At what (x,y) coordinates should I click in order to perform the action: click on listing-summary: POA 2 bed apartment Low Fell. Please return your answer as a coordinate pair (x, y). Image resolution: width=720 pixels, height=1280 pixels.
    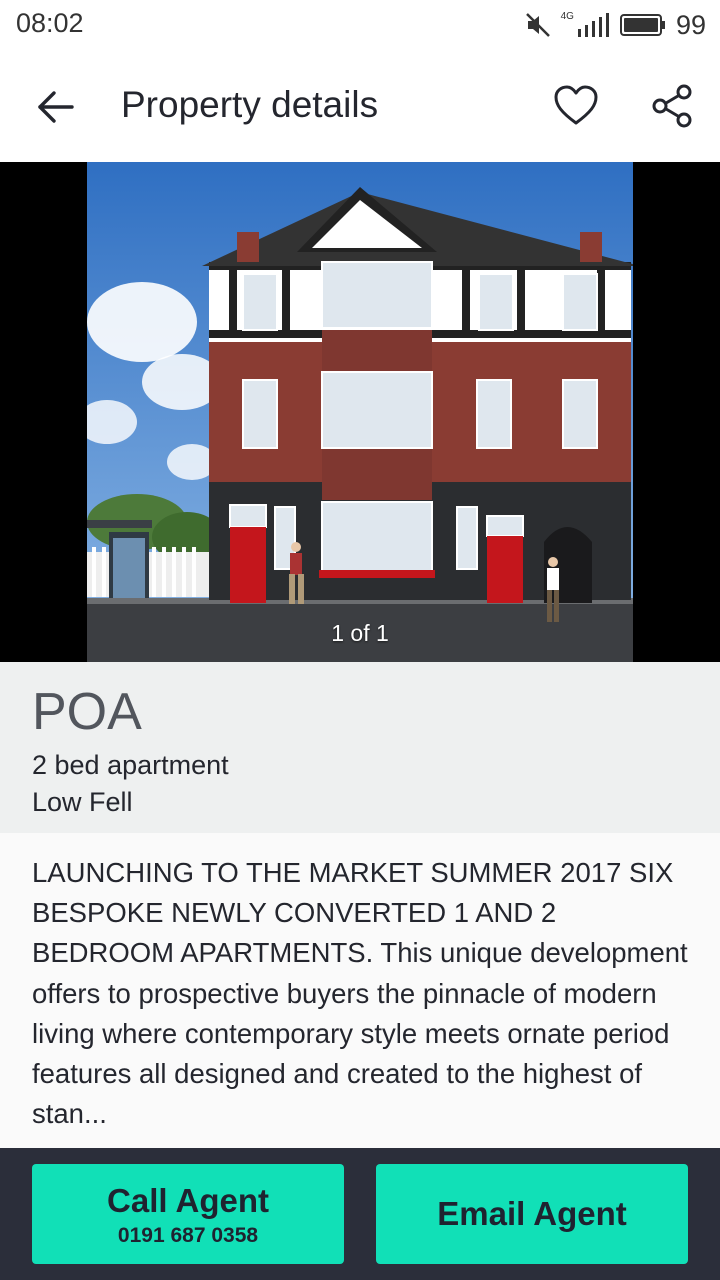
    Looking at the image, I should click on (360, 747).